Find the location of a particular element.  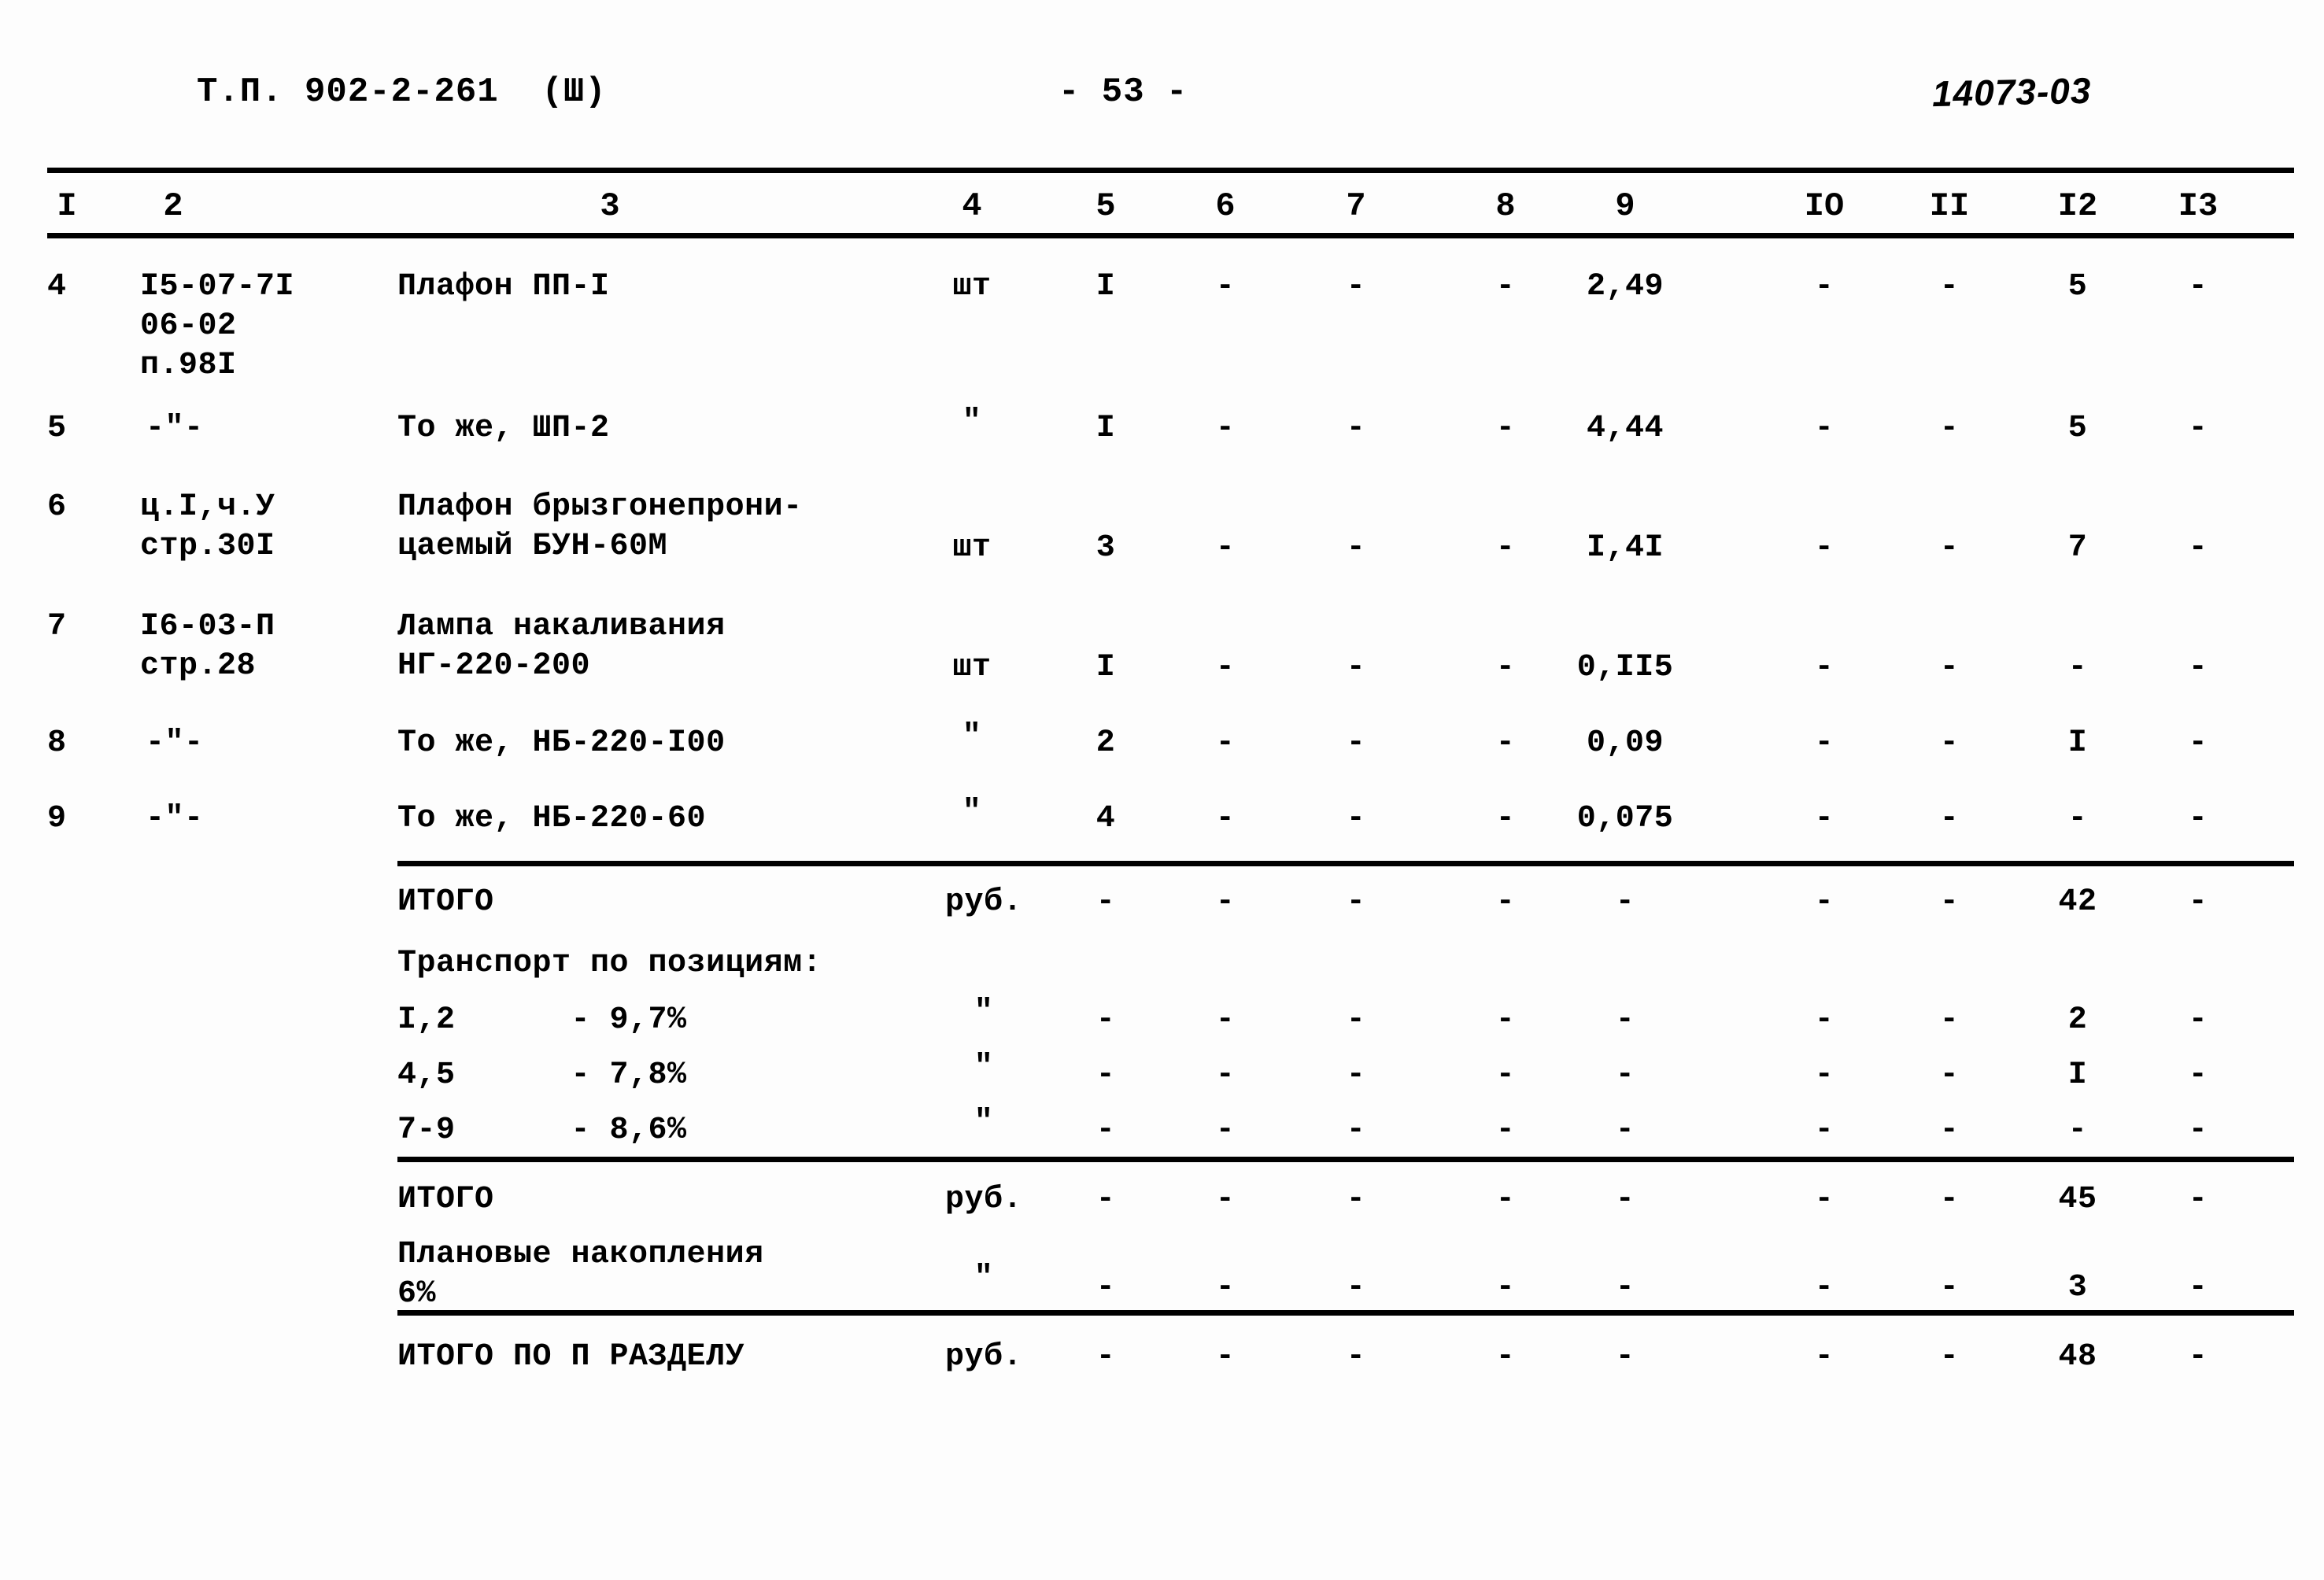

table-row: I5-07-7I 06-02 п.98I is located at coordinates (217, 326).